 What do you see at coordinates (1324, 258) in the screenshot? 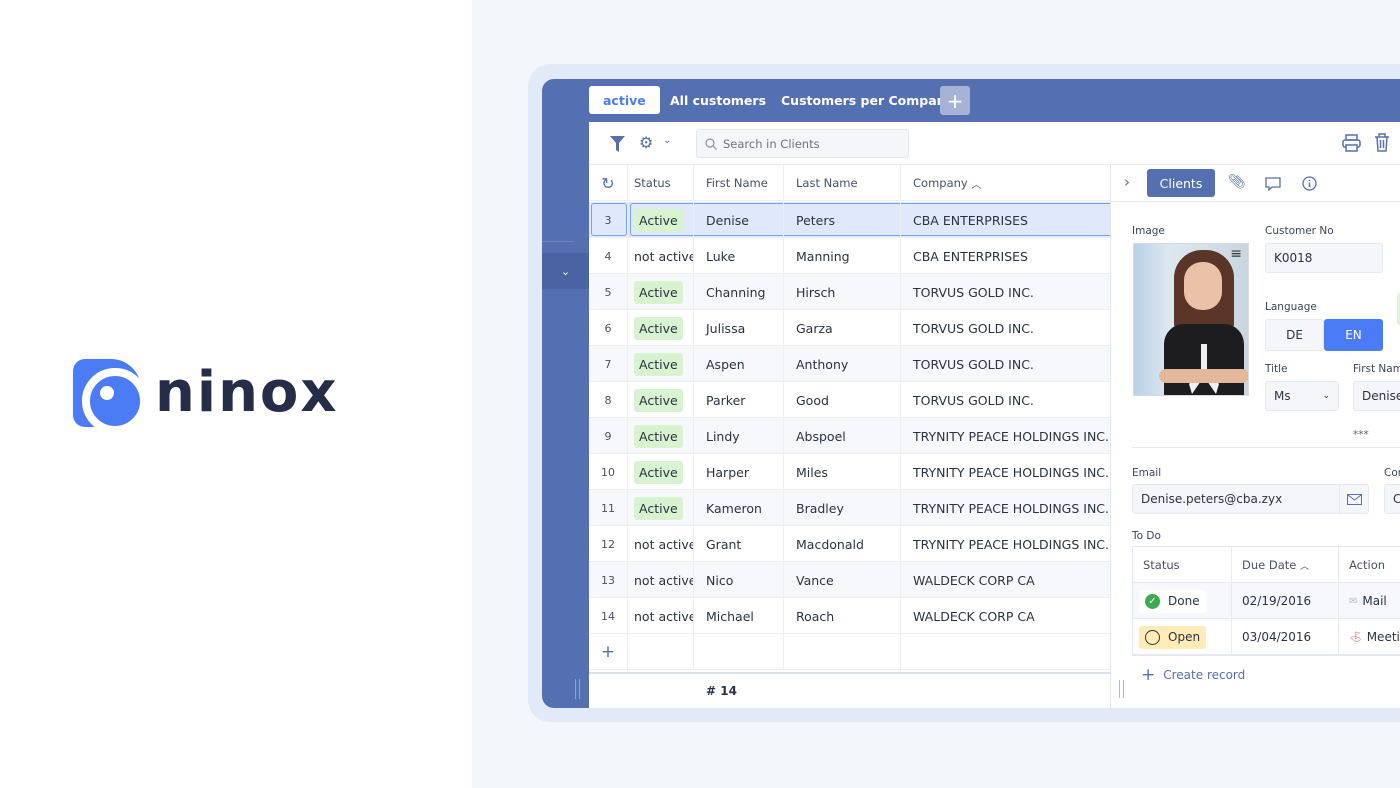
I see `customer-no-field: K0018` at bounding box center [1324, 258].